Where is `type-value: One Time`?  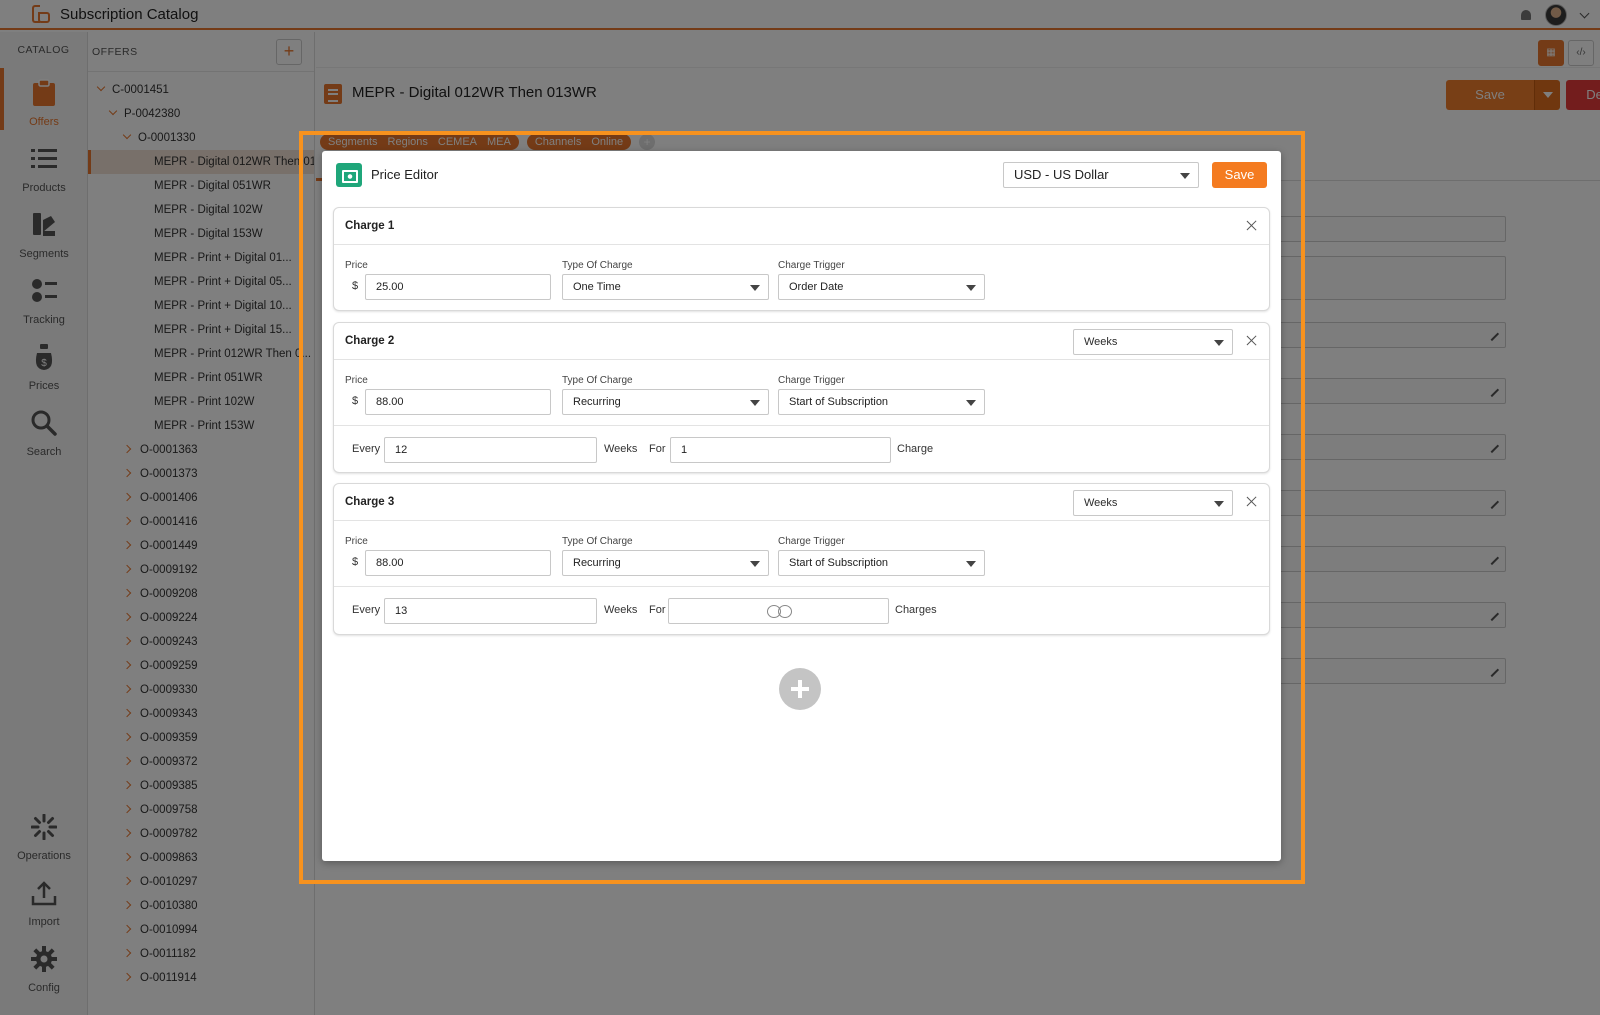
type-value: One Time is located at coordinates (597, 287).